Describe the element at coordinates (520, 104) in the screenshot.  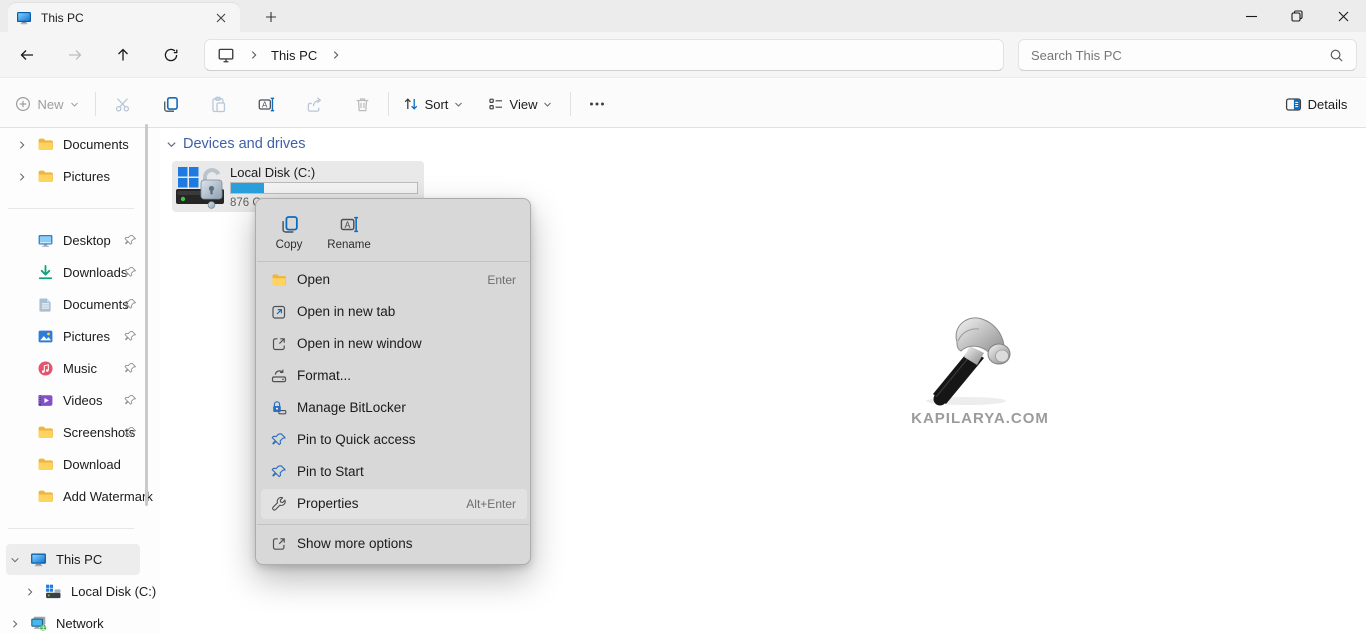
I see `view-button: View` at that location.